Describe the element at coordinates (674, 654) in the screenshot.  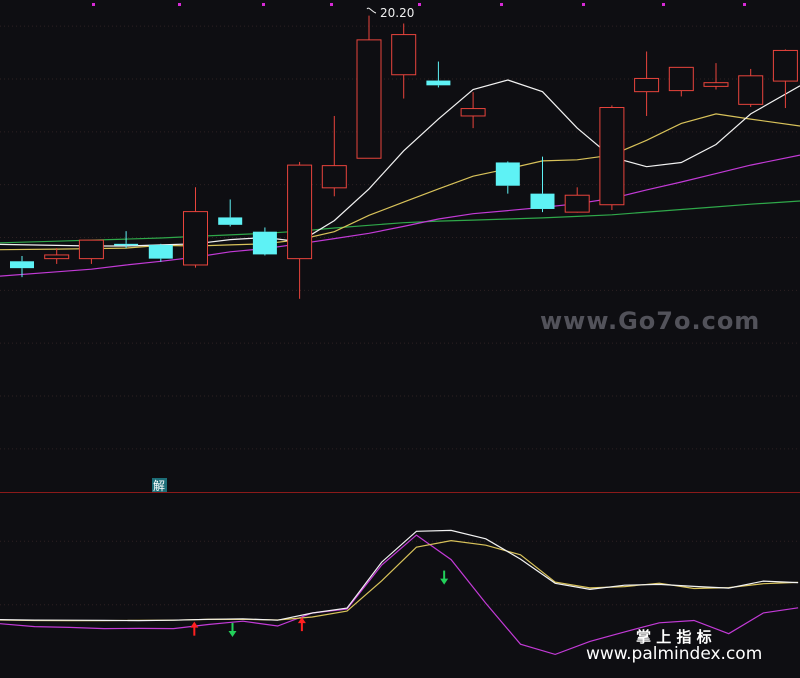
I see `watermark-url: www.palmindex.com` at that location.